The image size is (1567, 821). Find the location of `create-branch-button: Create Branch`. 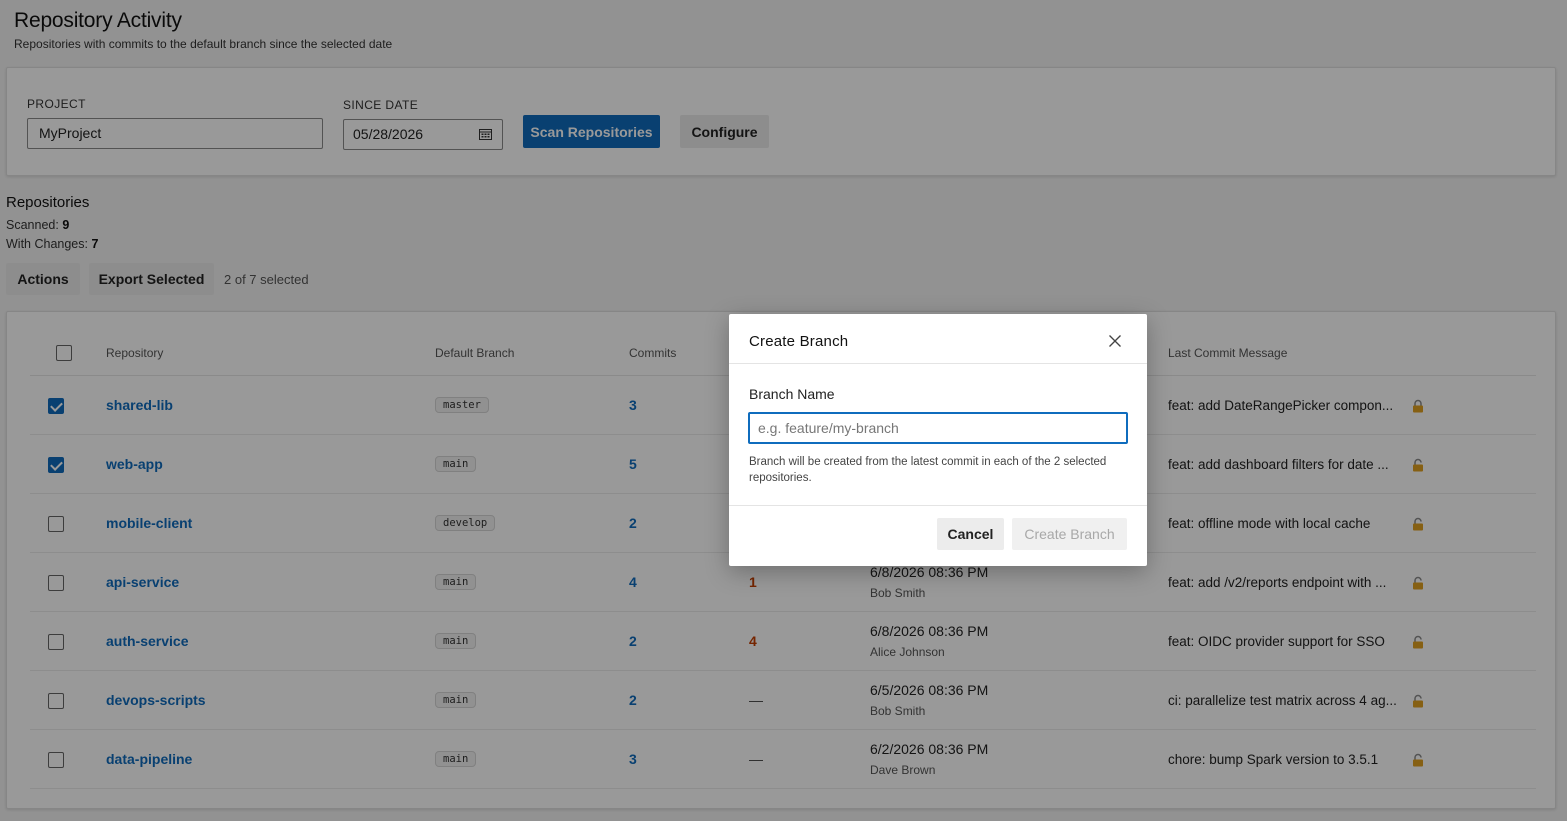

create-branch-button: Create Branch is located at coordinates (1069, 534).